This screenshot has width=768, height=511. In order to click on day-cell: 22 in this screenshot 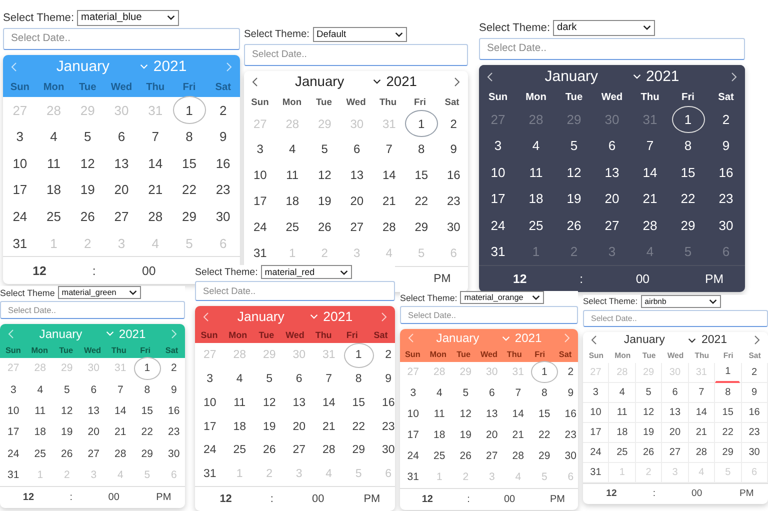, I will do `click(147, 432)`.